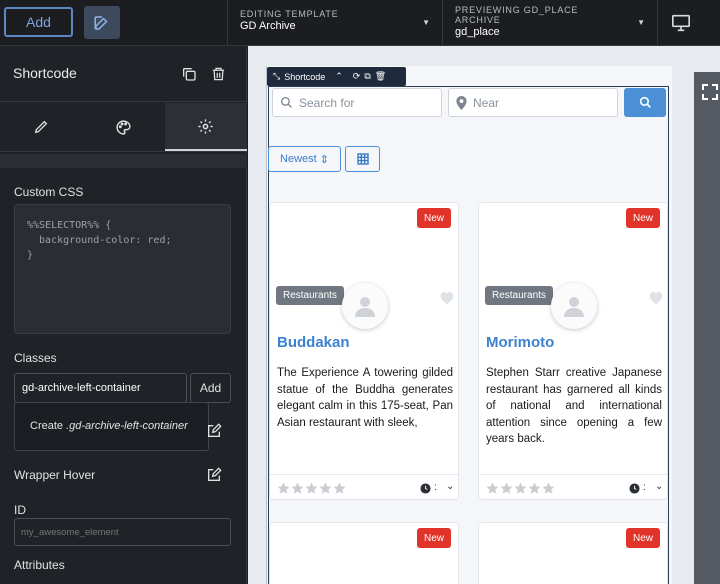  I want to click on divider, so click(657, 23).